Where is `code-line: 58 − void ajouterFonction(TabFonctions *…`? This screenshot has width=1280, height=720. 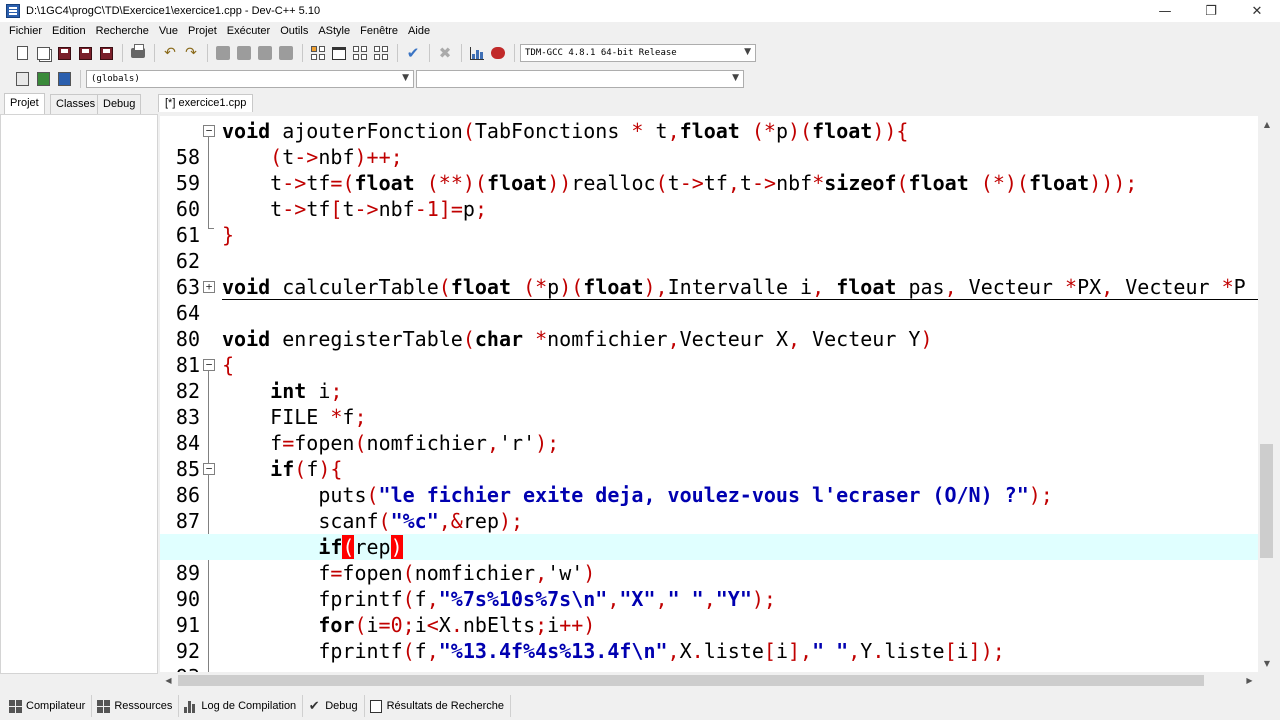
code-line: 58 − void ajouterFonction(TabFonctions *… is located at coordinates (709, 143).